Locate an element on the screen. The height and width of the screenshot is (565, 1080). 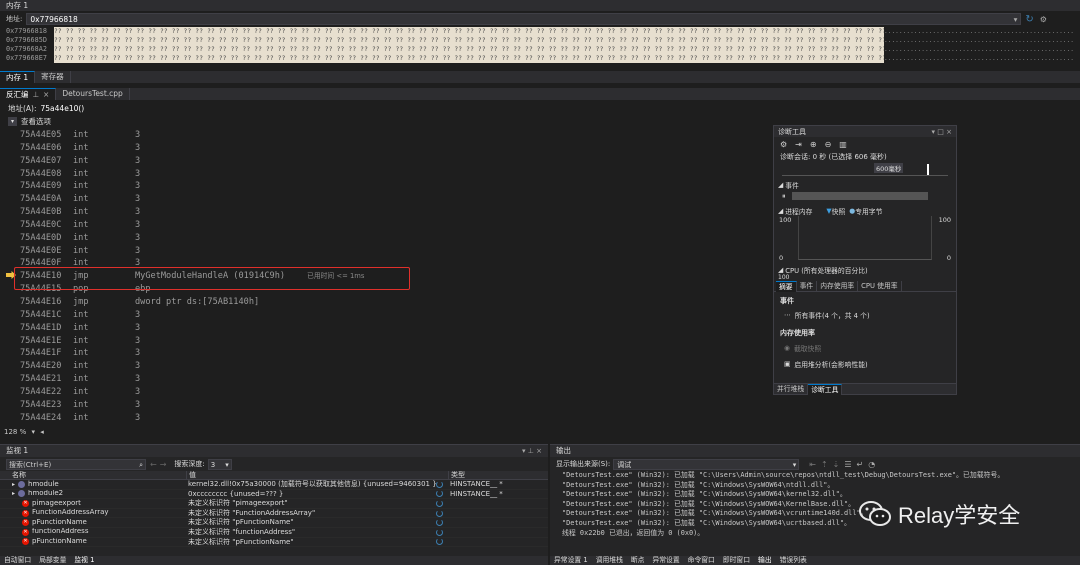
tab-error-list: 错误列表 is located at coordinates (793, 560).